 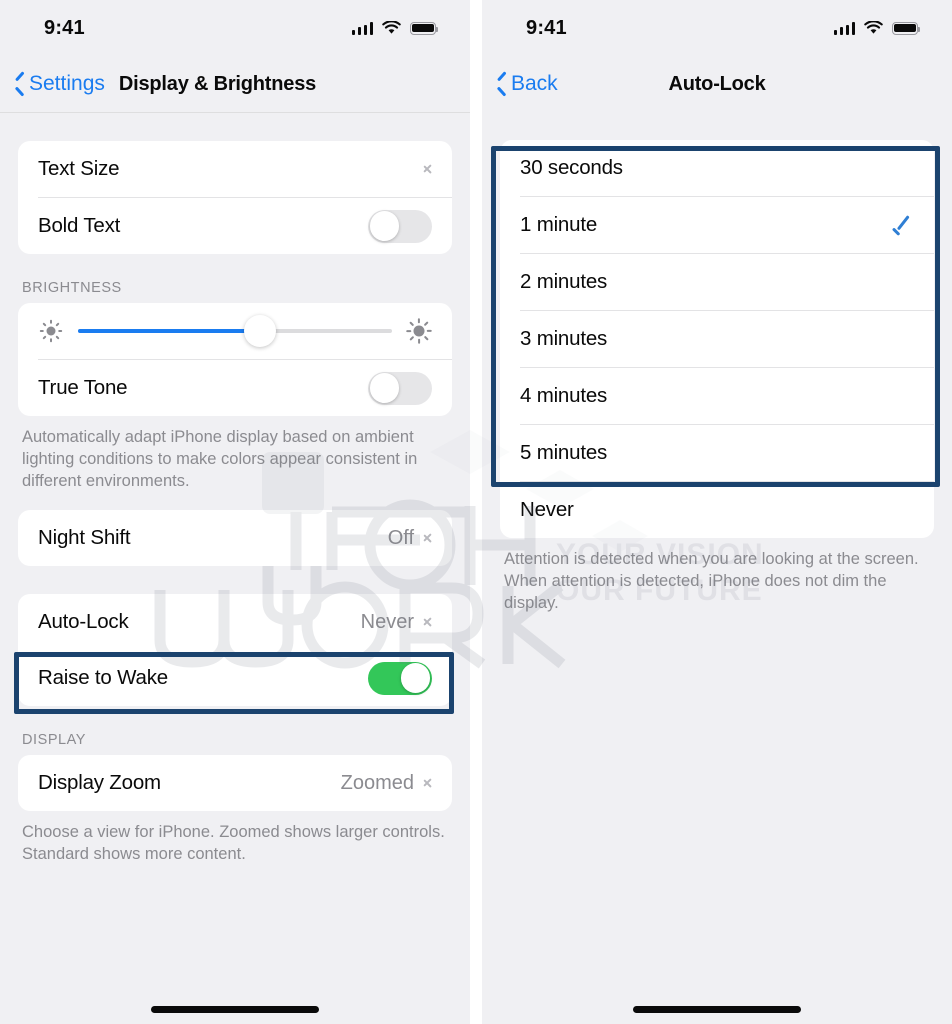 I want to click on autolock-card: Auto-Lock Never Raise to Wake, so click(x=235, y=650).